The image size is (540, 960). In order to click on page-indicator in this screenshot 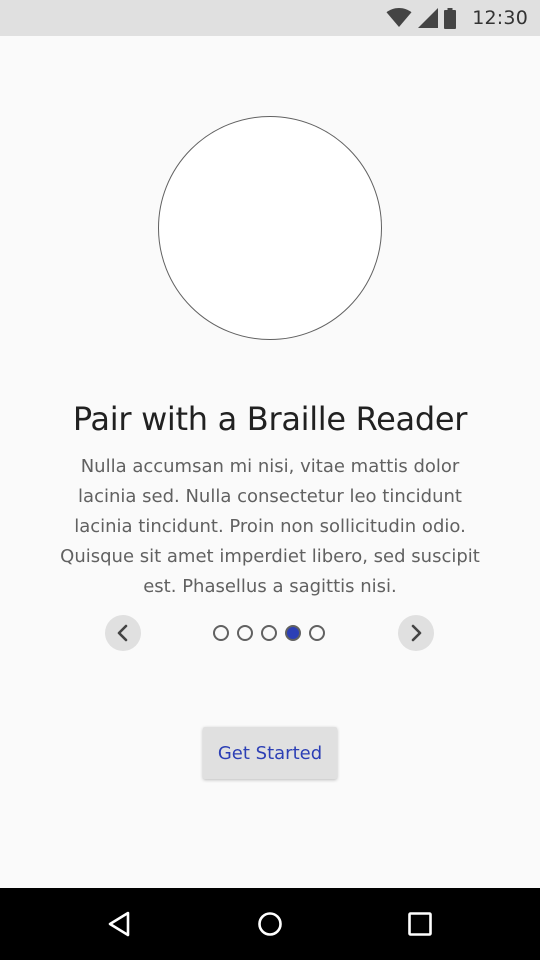, I will do `click(269, 633)`.